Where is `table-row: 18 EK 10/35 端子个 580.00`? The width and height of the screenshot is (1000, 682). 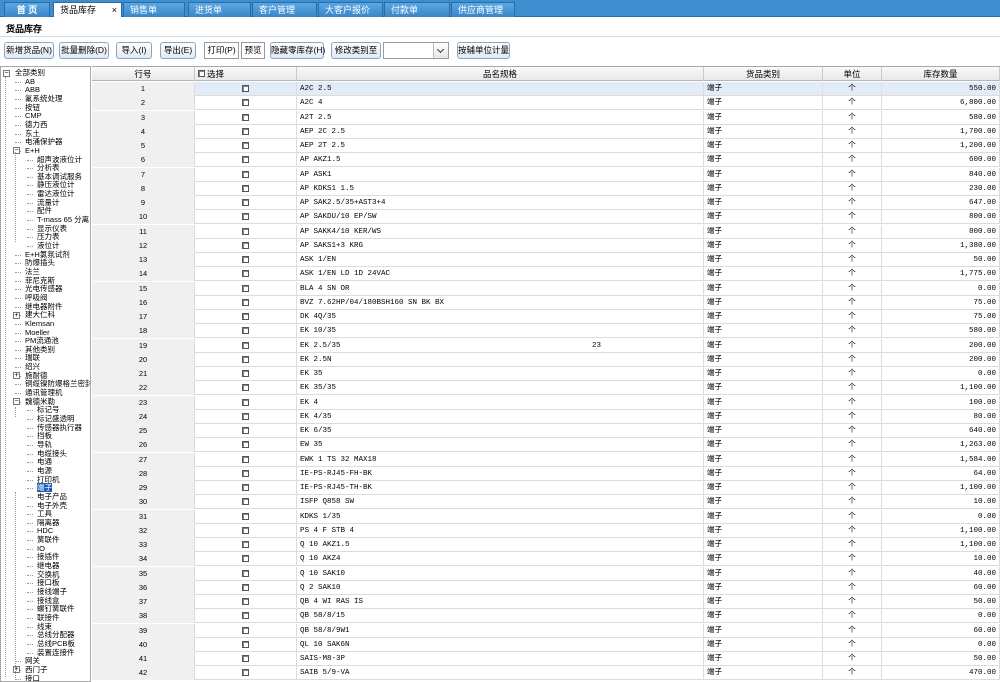
table-row: 18 EK 10/35 端子个 580.00 is located at coordinates (546, 331).